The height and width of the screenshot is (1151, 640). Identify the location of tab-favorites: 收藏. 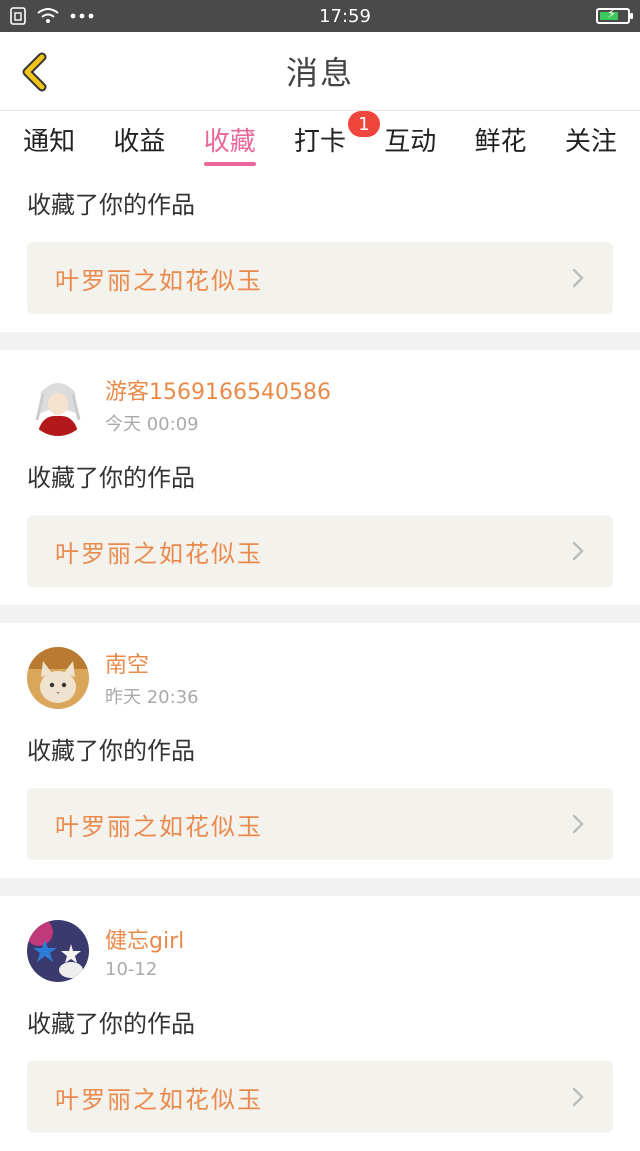
(230, 145).